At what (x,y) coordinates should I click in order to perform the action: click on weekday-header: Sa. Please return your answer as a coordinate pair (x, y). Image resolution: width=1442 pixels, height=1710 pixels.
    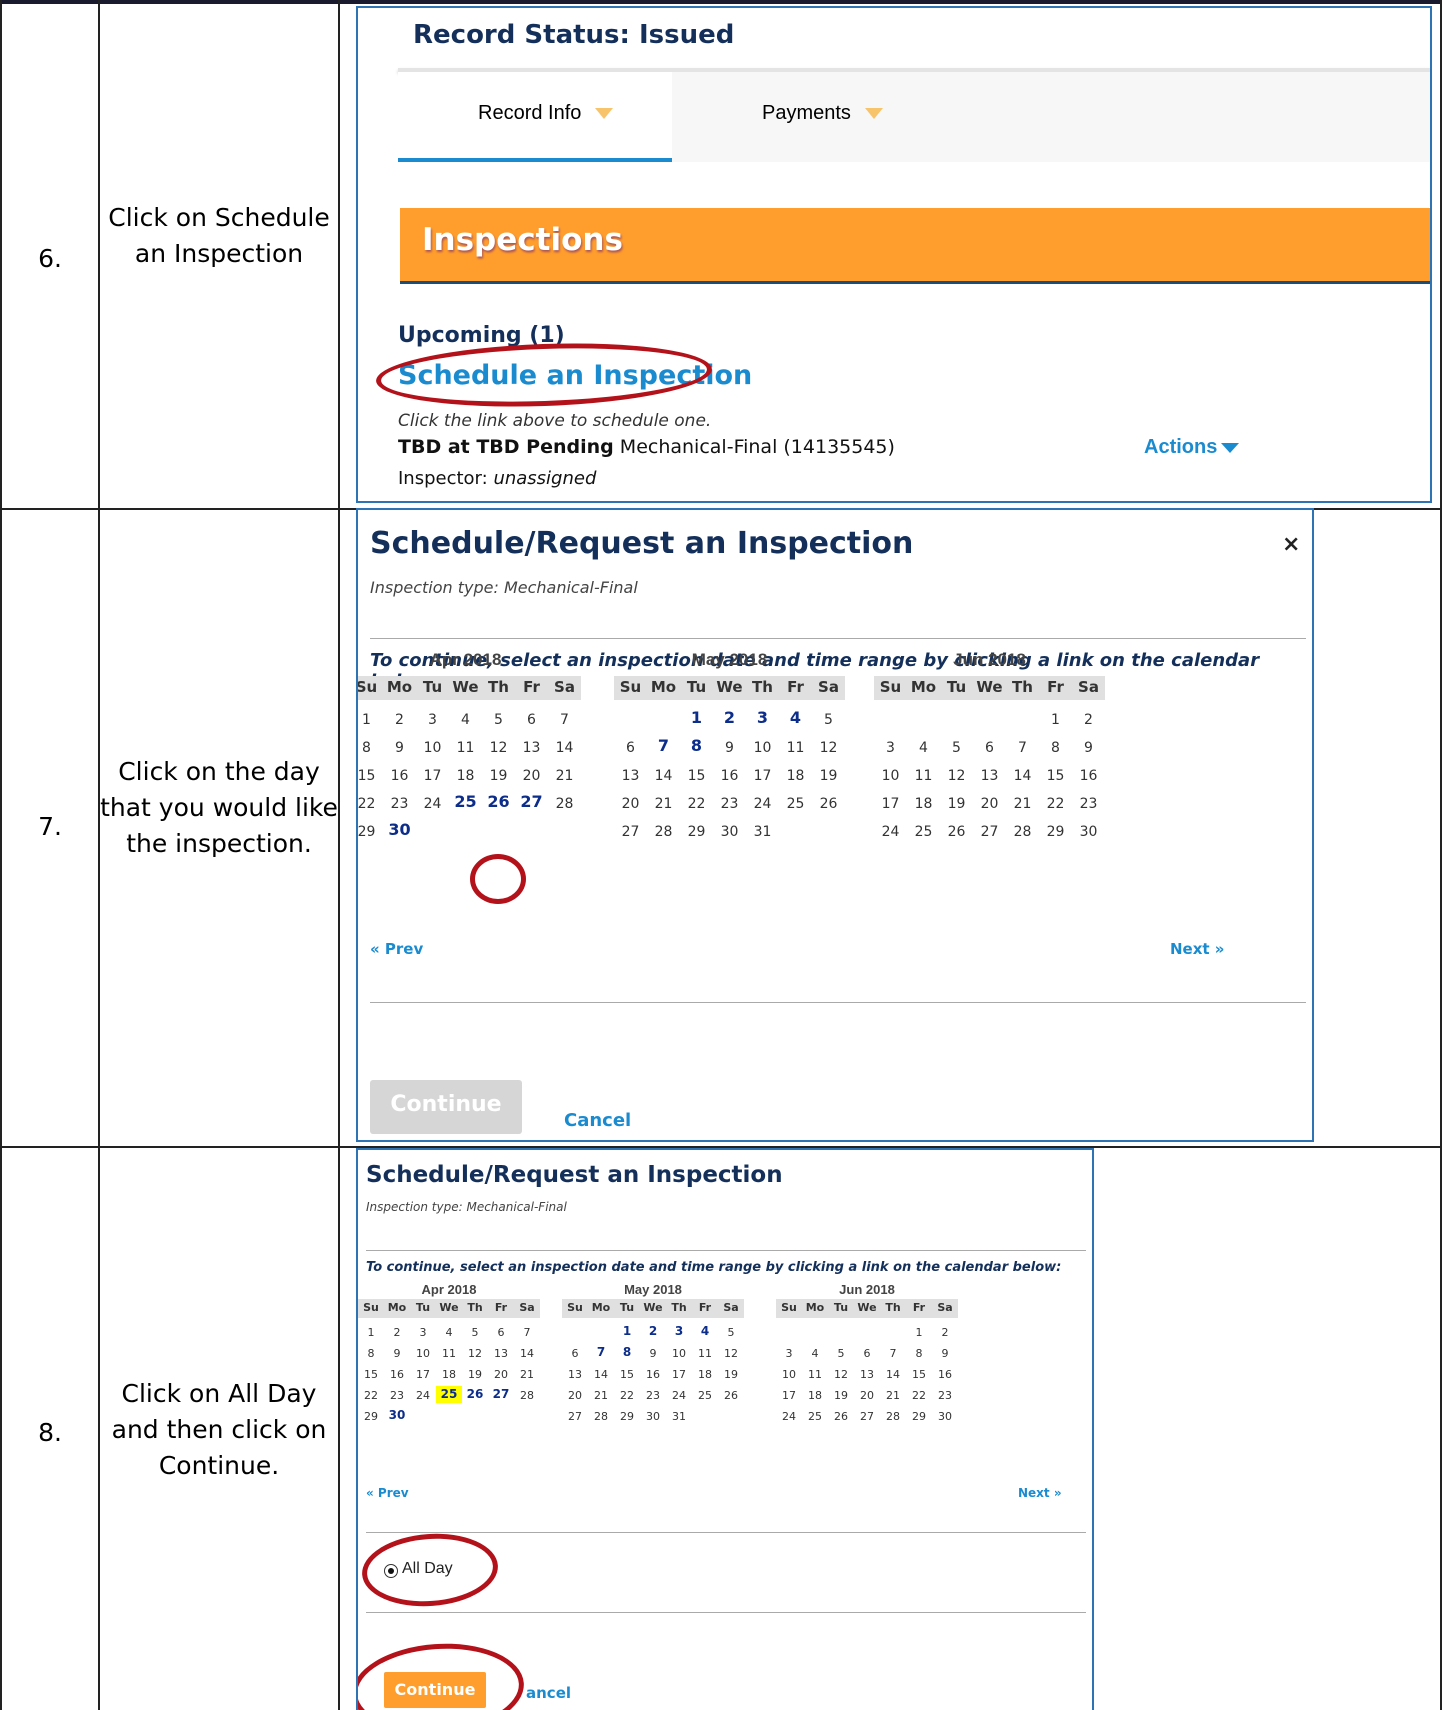
    Looking at the image, I should click on (731, 1307).